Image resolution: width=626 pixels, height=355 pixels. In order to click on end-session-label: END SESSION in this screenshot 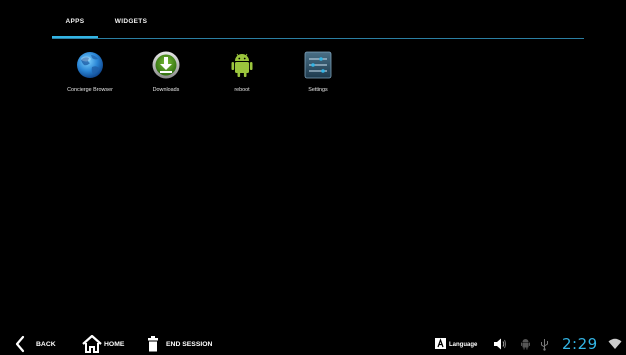, I will do `click(189, 344)`.